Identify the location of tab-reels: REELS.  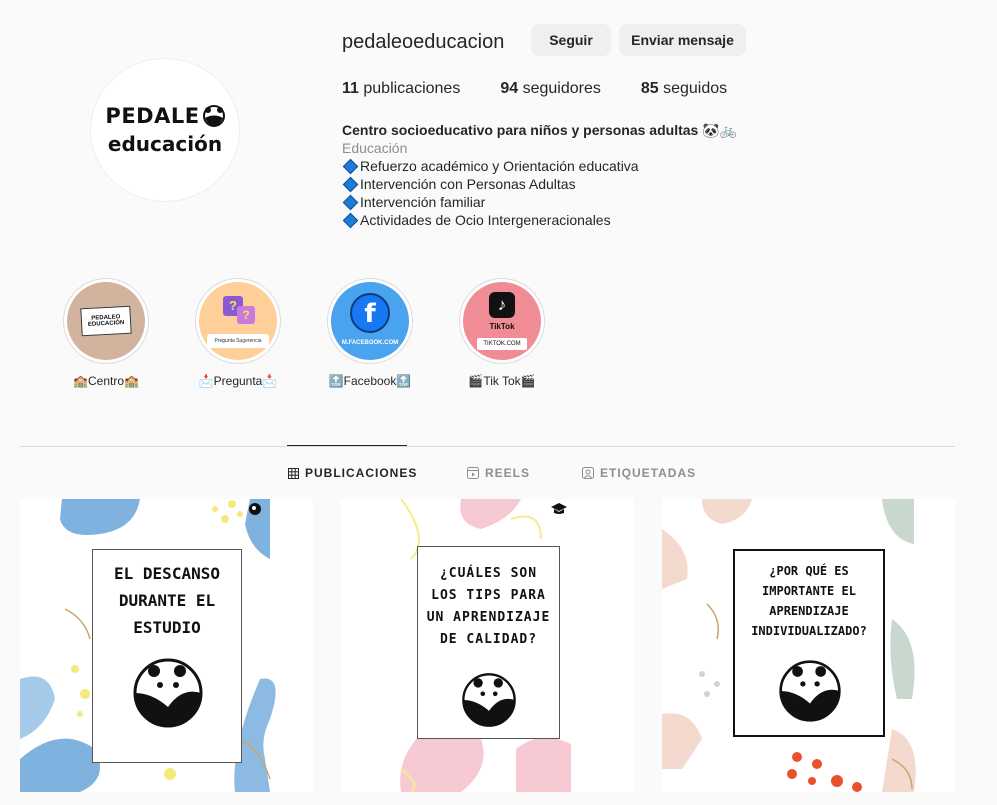
(498, 473).